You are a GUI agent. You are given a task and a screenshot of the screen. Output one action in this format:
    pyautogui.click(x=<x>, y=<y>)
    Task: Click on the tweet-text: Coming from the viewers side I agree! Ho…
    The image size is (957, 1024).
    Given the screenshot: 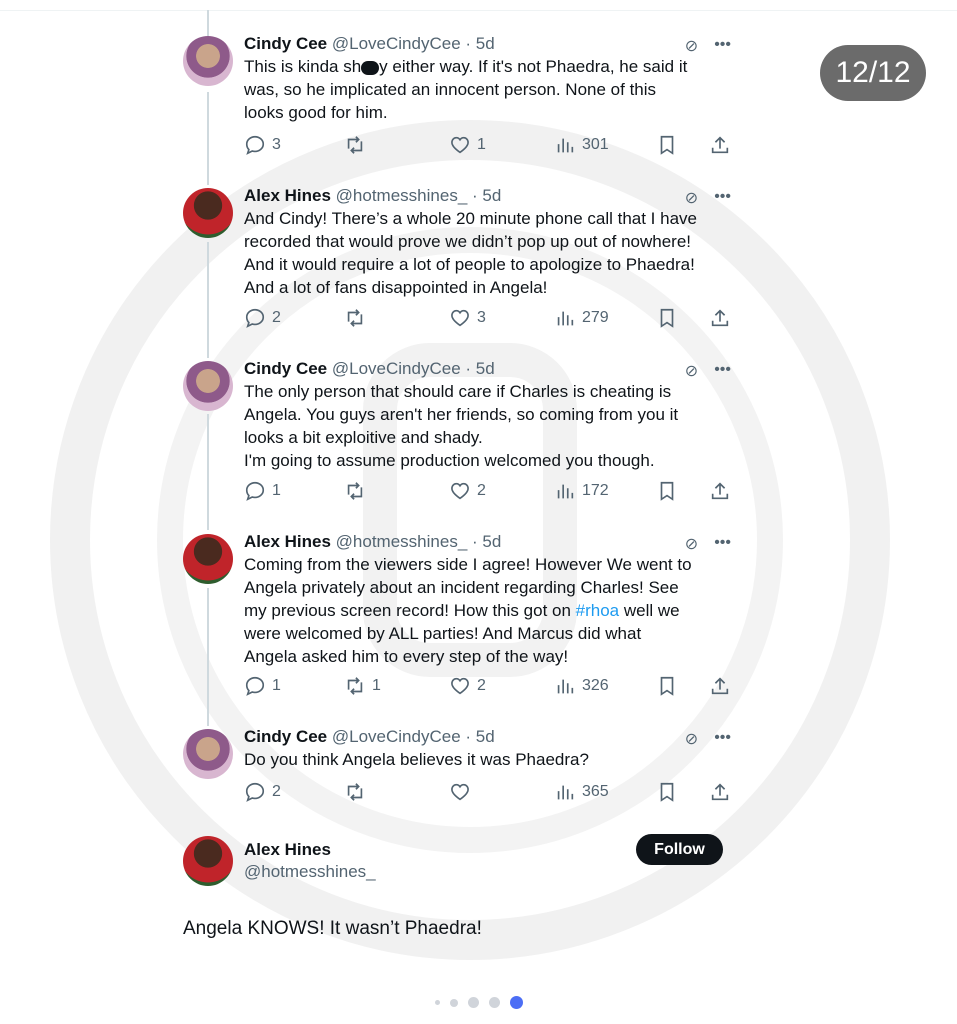 What is the action you would take?
    pyautogui.click(x=468, y=610)
    